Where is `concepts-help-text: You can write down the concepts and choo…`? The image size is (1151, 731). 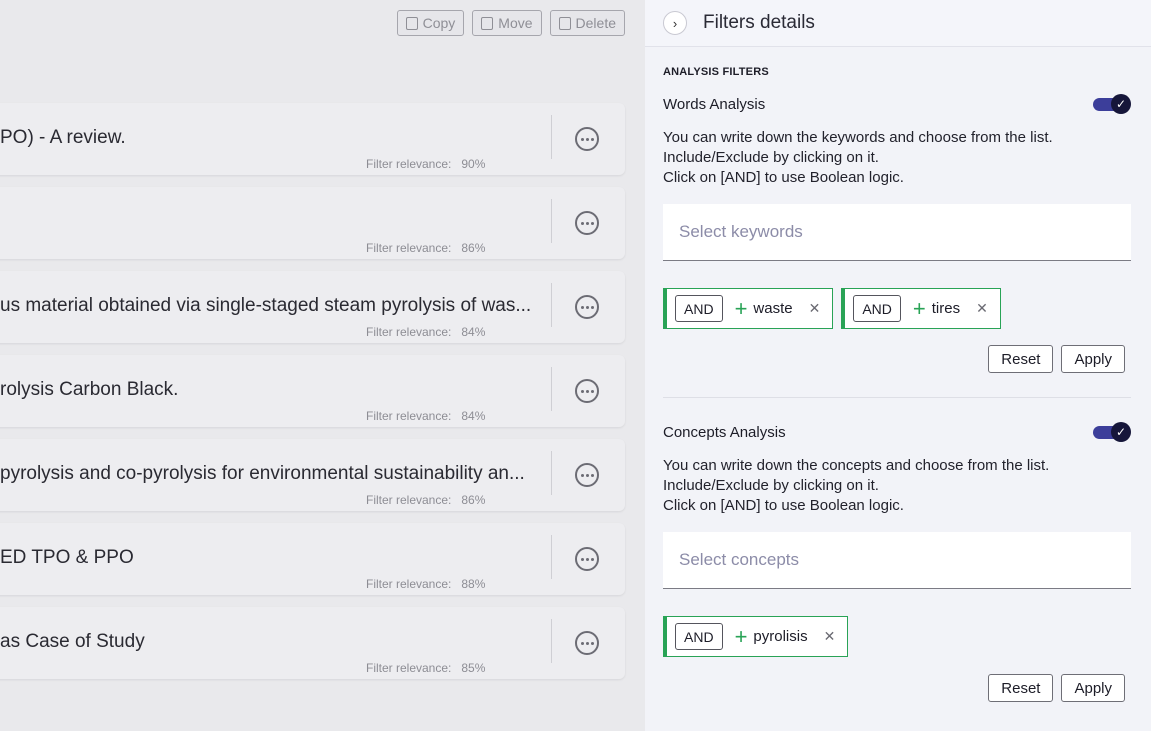
concepts-help-text: You can write down the concepts and choo… is located at coordinates (856, 485).